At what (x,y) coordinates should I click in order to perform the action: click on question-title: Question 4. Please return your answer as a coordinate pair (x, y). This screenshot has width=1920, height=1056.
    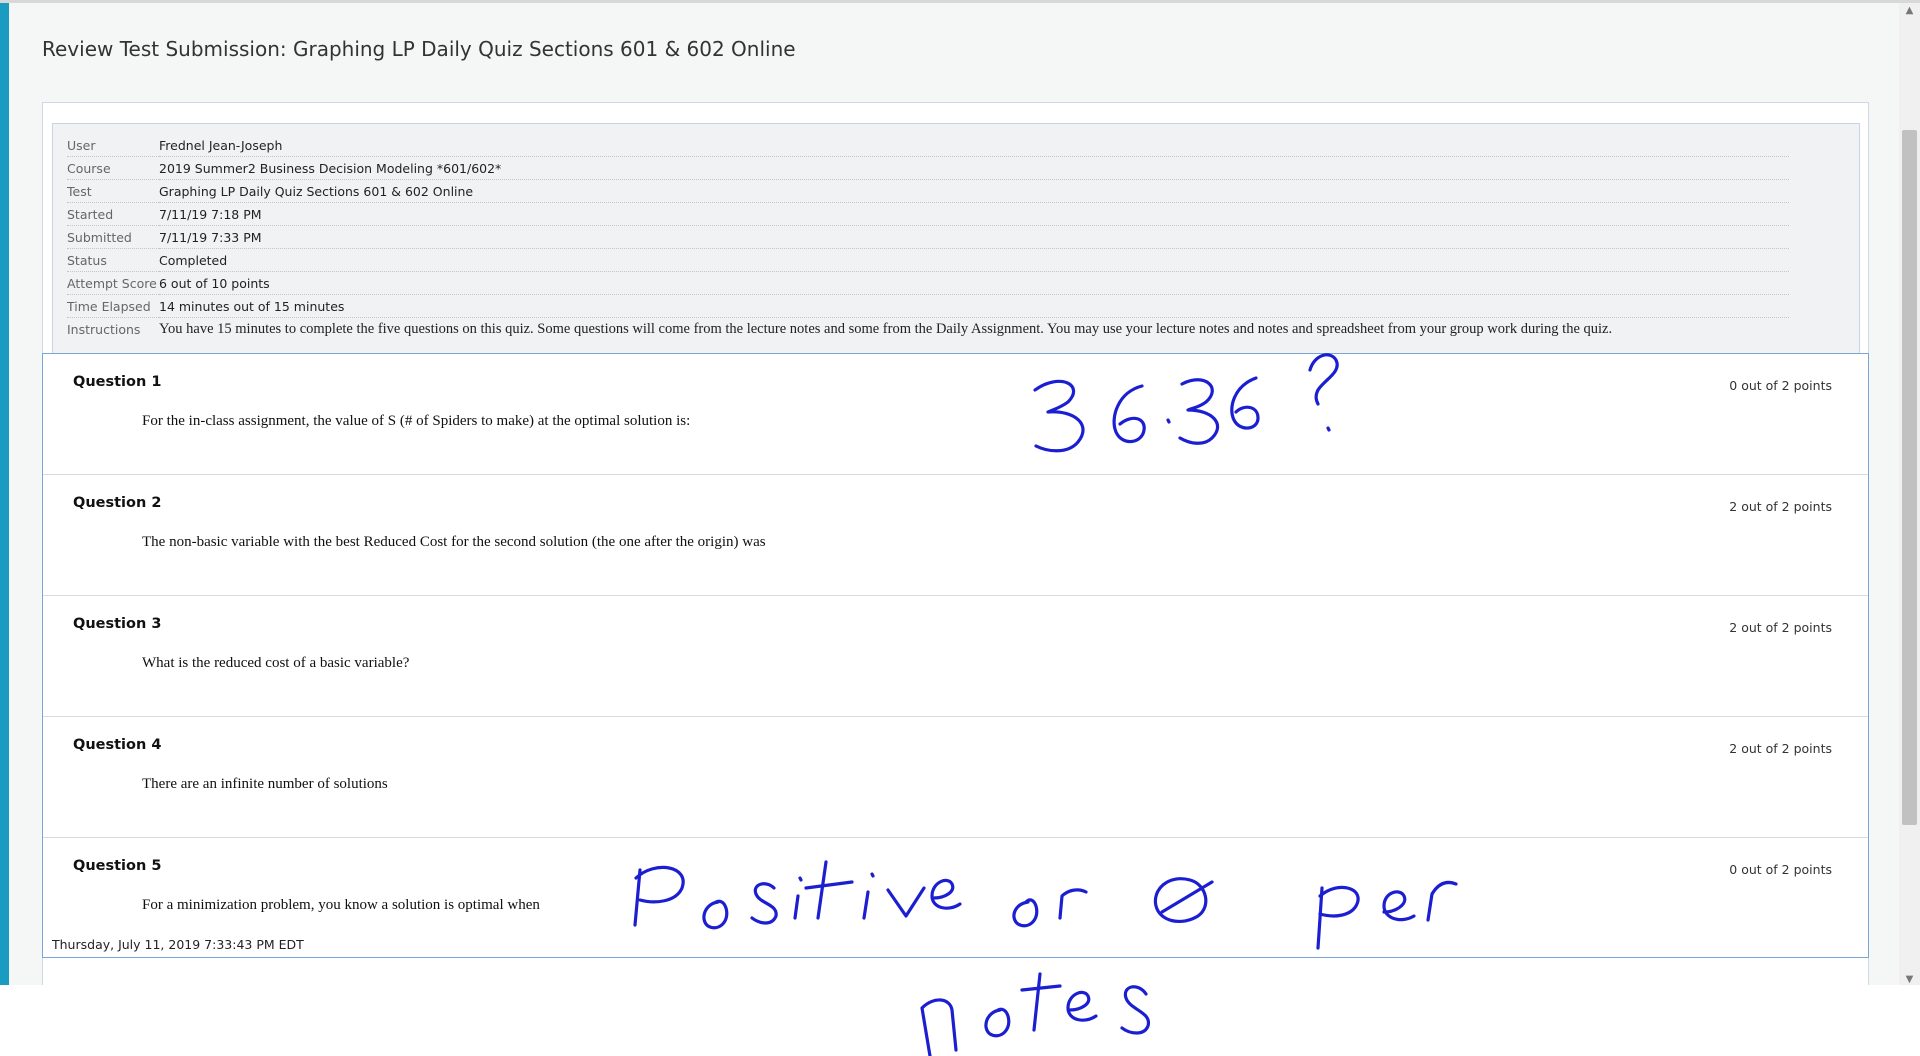
    Looking at the image, I should click on (117, 745).